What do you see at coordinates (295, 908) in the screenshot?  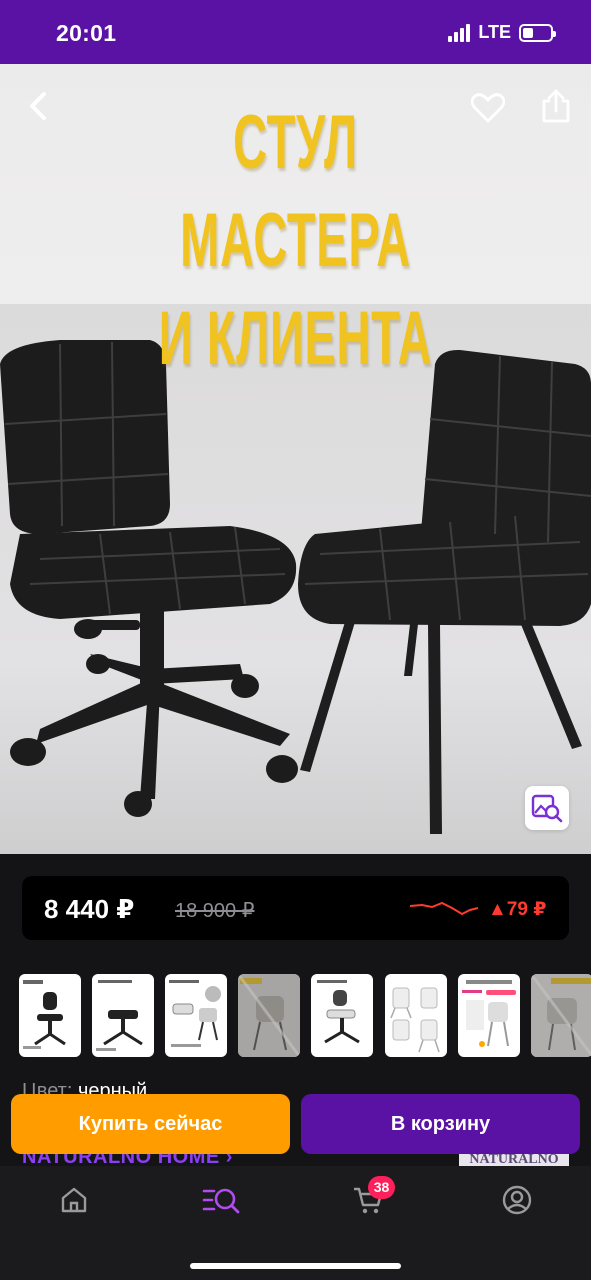 I see `price-card: 8 440 ₽ 18 900 ₽ ▲79 ₽` at bounding box center [295, 908].